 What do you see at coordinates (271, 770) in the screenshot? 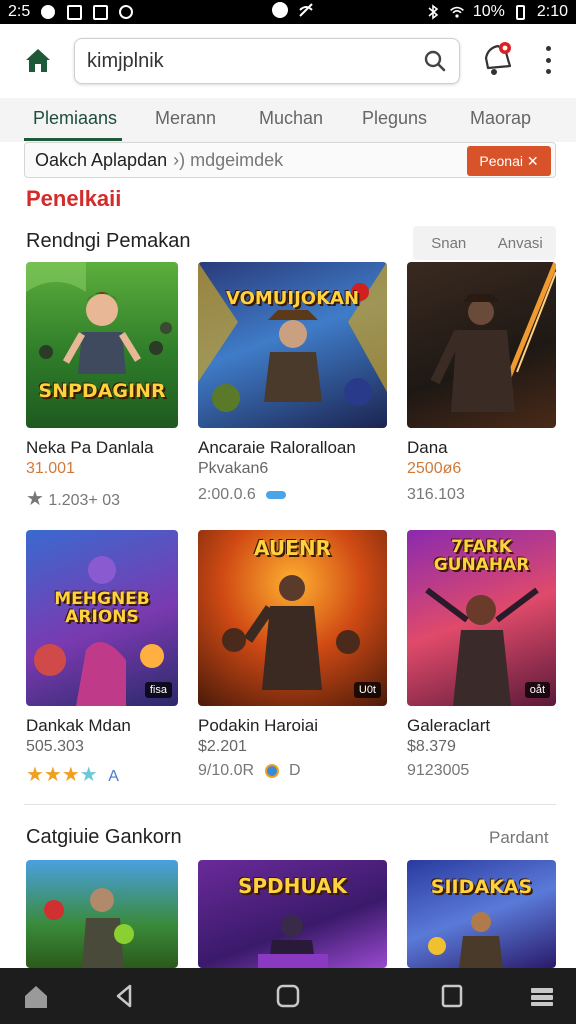
I see `globe-icon` at bounding box center [271, 770].